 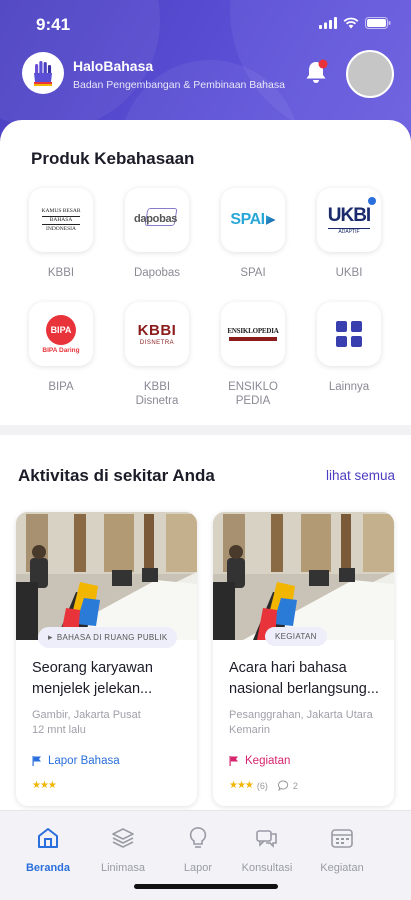 I want to click on bell-icon, so click(x=316, y=72).